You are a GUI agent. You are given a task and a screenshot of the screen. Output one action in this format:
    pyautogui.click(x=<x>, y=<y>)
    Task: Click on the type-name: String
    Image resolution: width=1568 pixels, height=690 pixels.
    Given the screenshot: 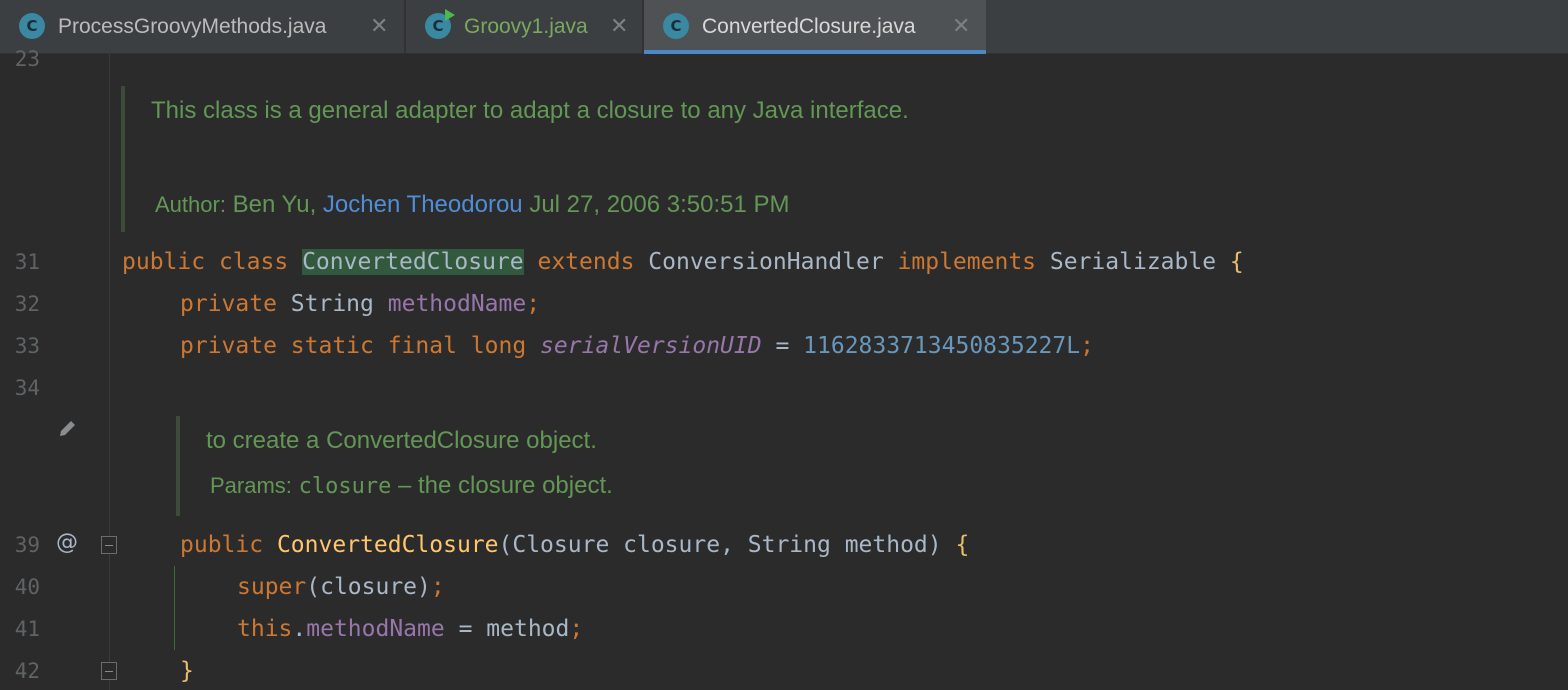 What is the action you would take?
    pyautogui.click(x=332, y=304)
    